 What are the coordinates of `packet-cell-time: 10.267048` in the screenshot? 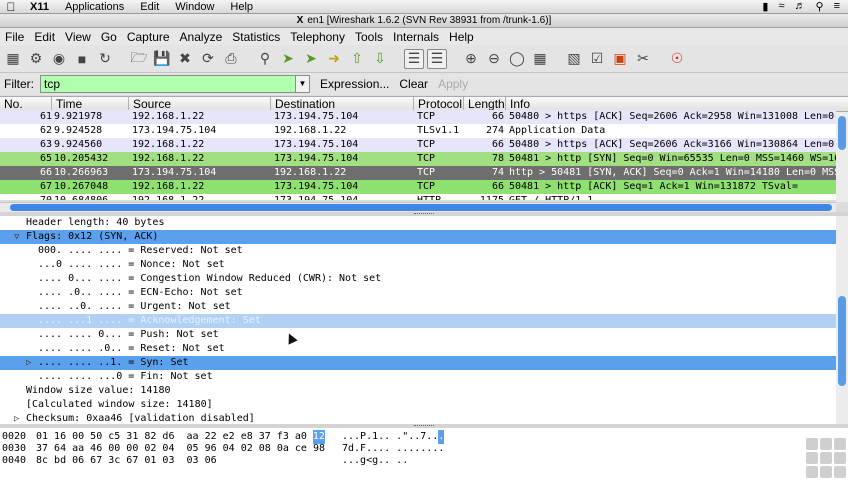 It's located at (81, 186).